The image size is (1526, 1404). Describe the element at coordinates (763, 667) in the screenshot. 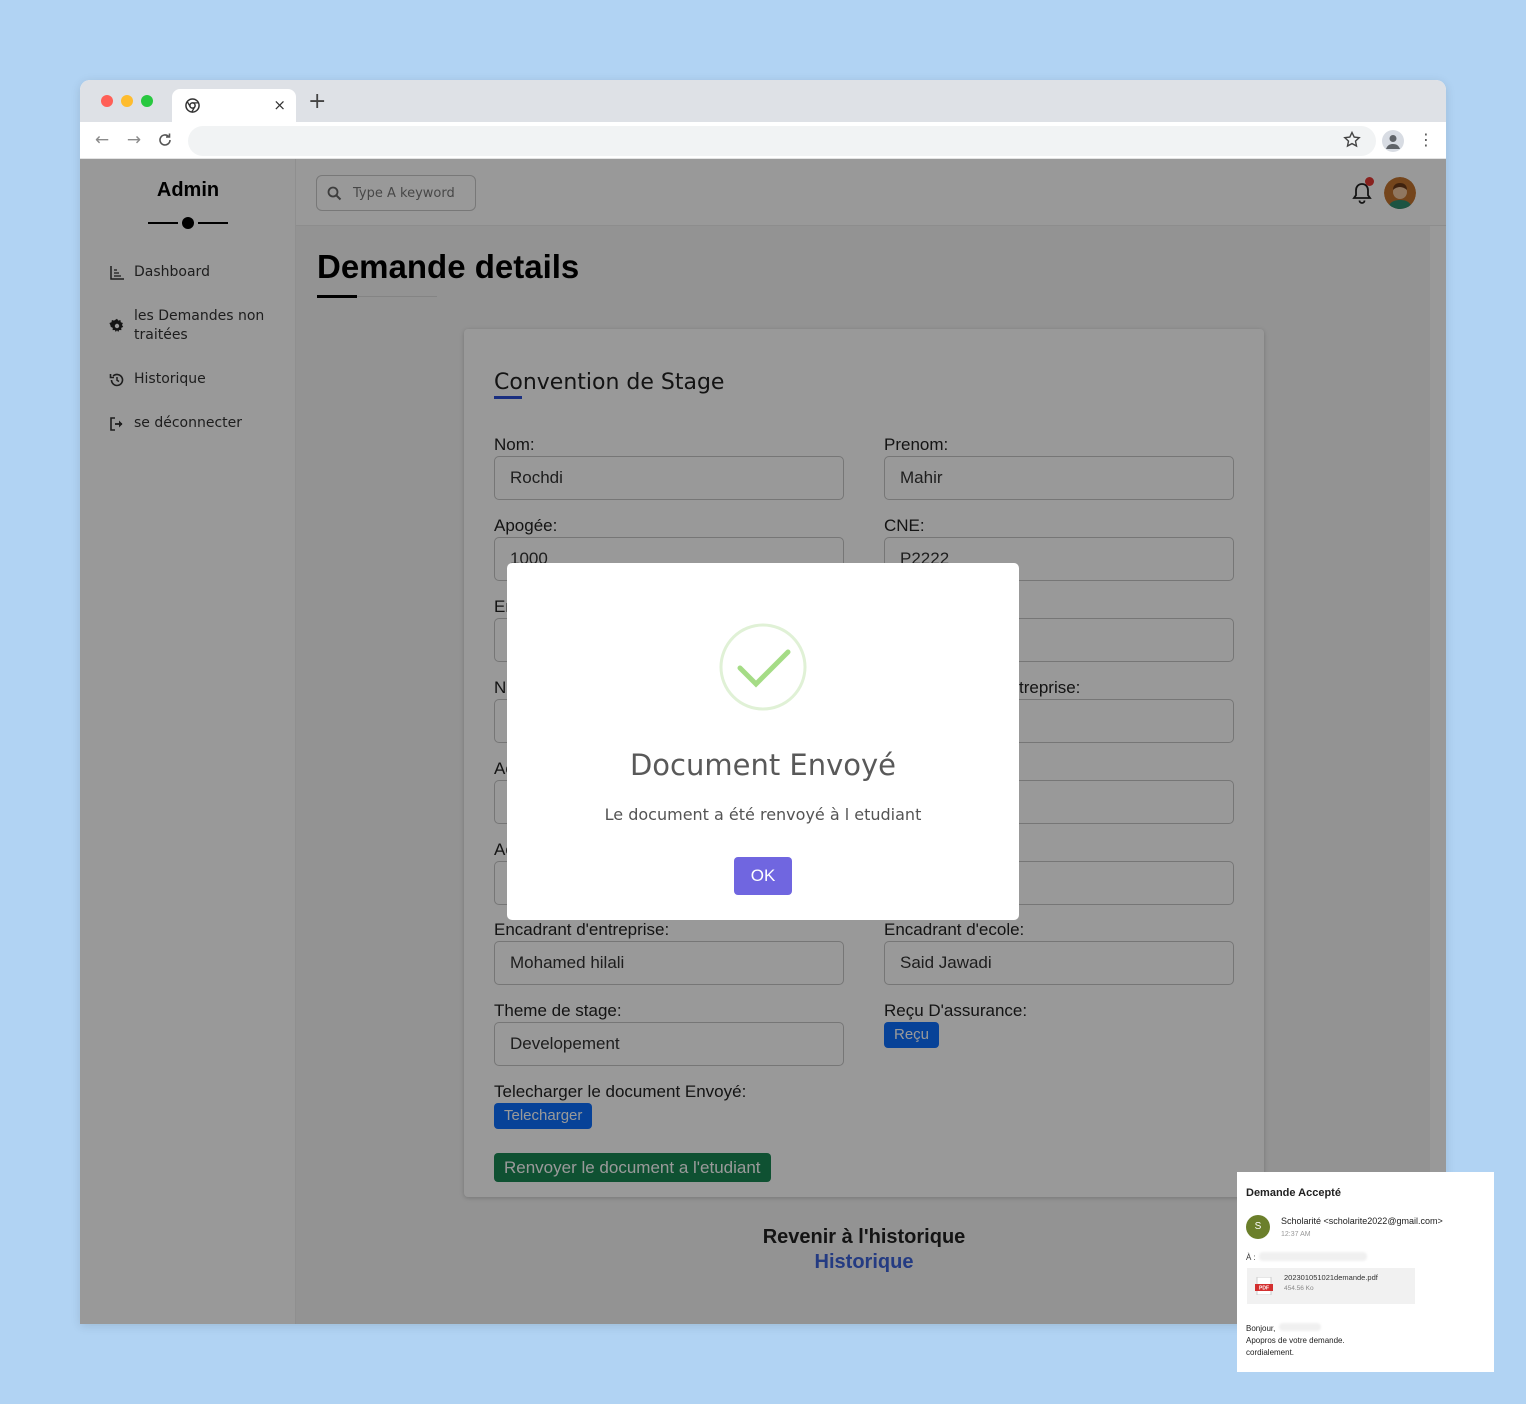

I see `success-check-icon` at that location.